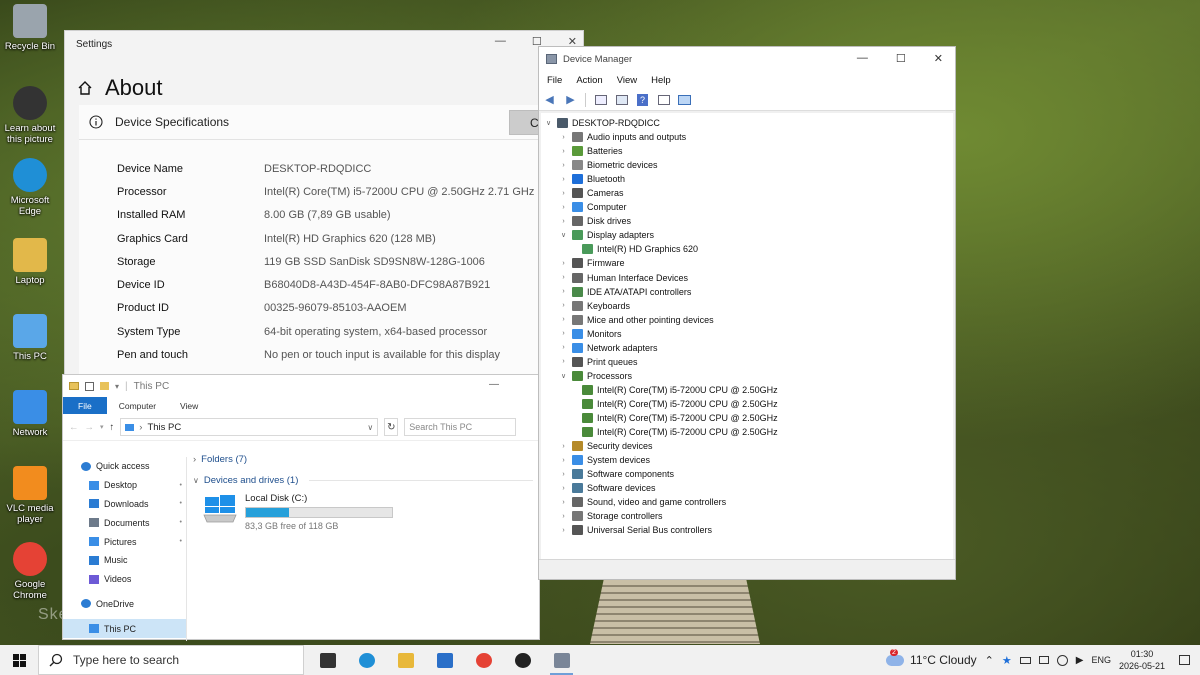  What do you see at coordinates (747, 123) in the screenshot?
I see `tree-root: ∨ DESKTOP-RDQDICC` at bounding box center [747, 123].